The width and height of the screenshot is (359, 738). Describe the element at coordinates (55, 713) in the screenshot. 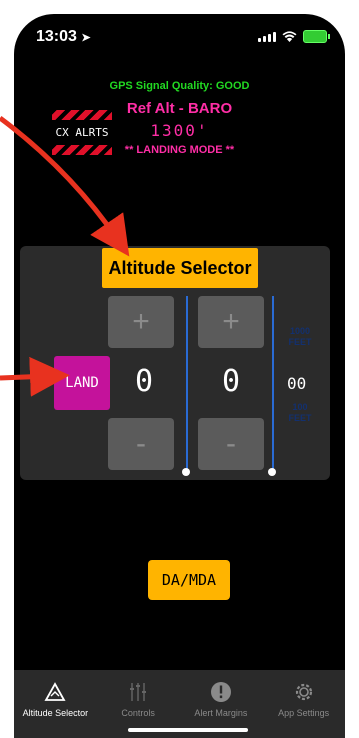

I see `tab-label: Altitude Selector` at that location.